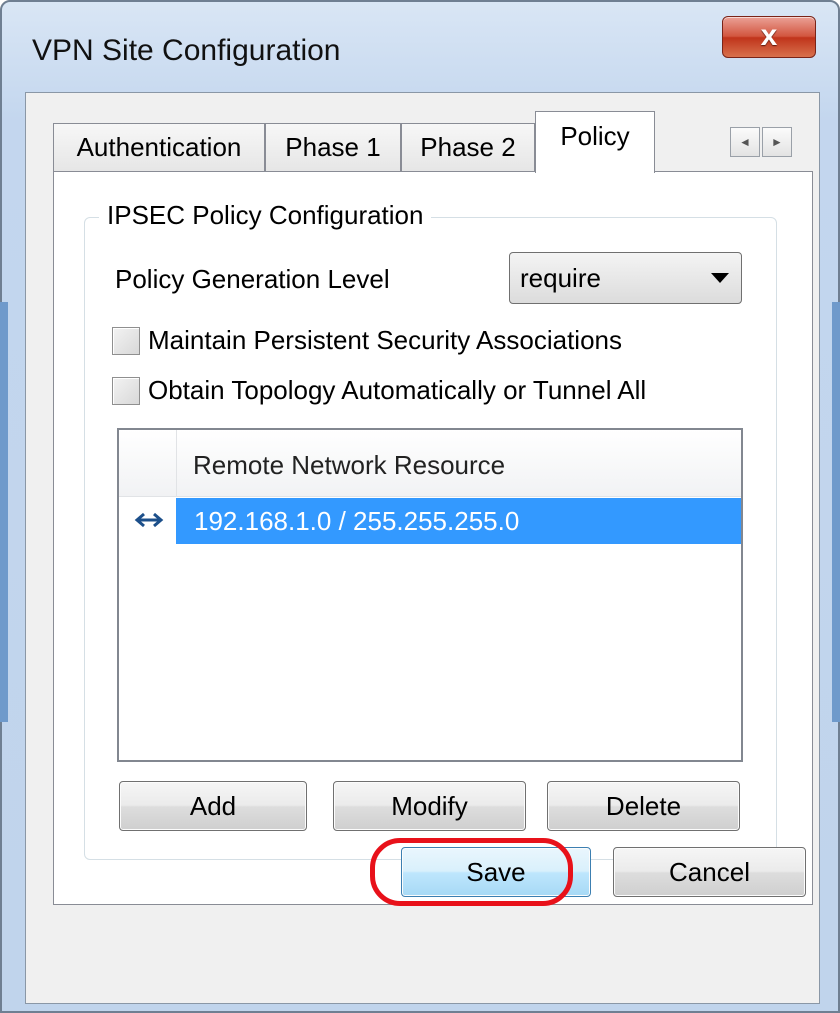  Describe the element at coordinates (213, 806) in the screenshot. I see `add-button: Add` at that location.